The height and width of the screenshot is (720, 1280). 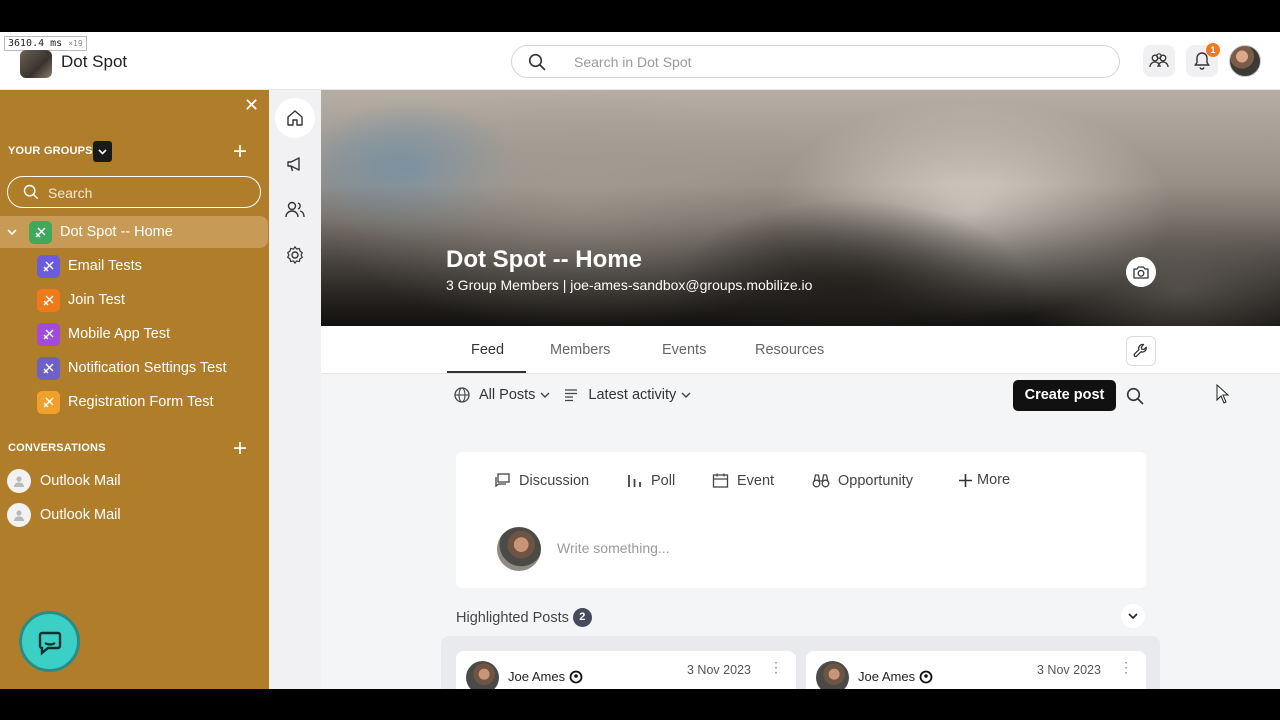 What do you see at coordinates (756, 480) in the screenshot?
I see `post-type-label: Event` at bounding box center [756, 480].